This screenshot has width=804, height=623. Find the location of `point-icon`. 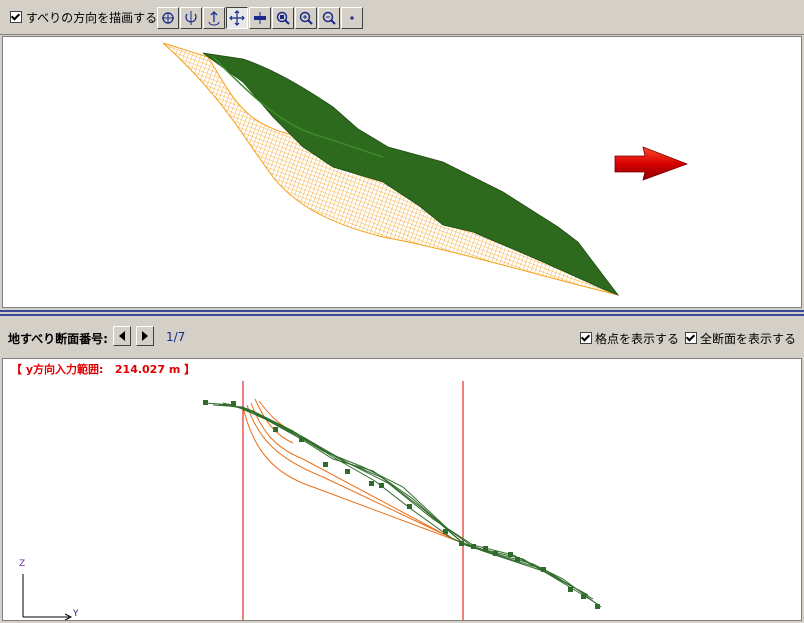

point-icon is located at coordinates (352, 18).